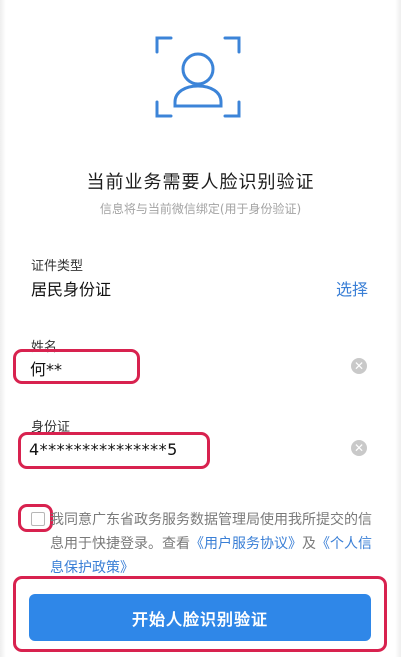  What do you see at coordinates (200, 617) in the screenshot?
I see `start-face-verification-button: 开始人脸识别验证` at bounding box center [200, 617].